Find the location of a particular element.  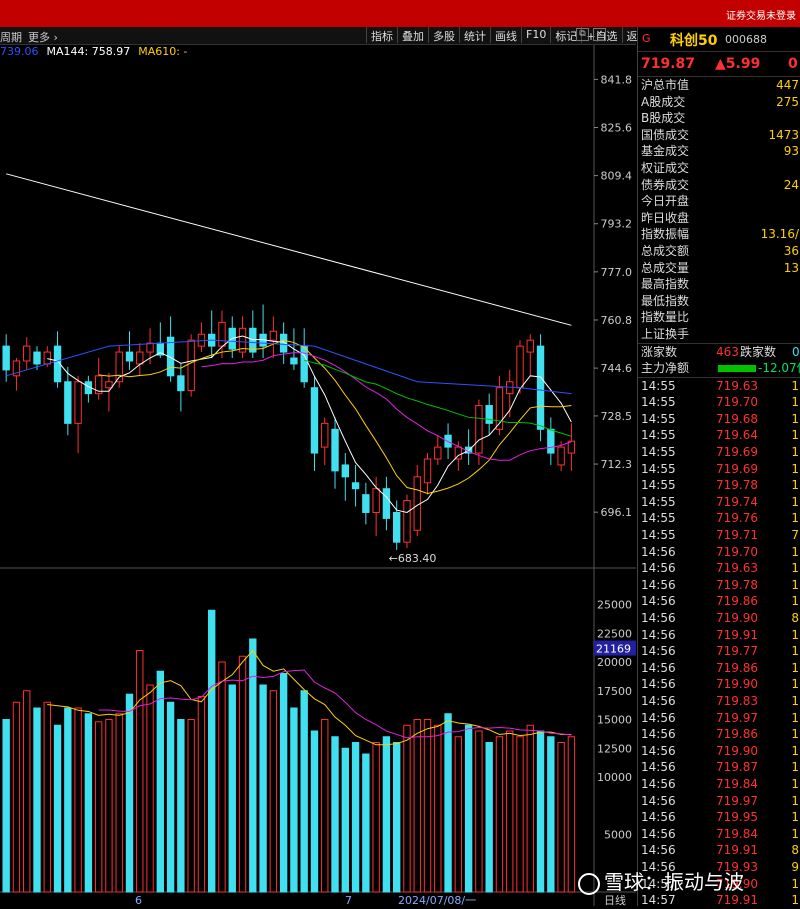

stat-label: 上证换手 is located at coordinates (665, 333).